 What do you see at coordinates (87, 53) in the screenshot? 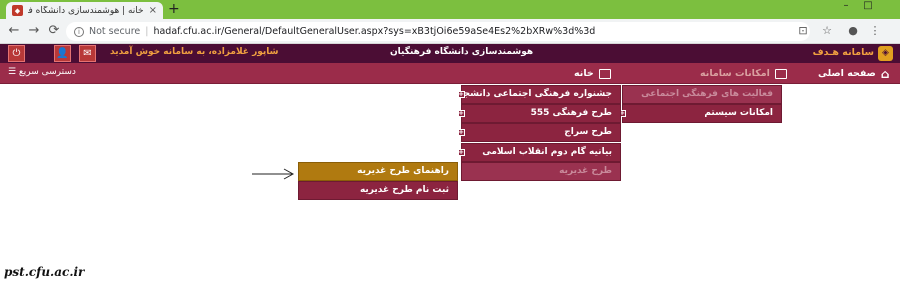
I see `messages-icon: ✉` at bounding box center [87, 53].